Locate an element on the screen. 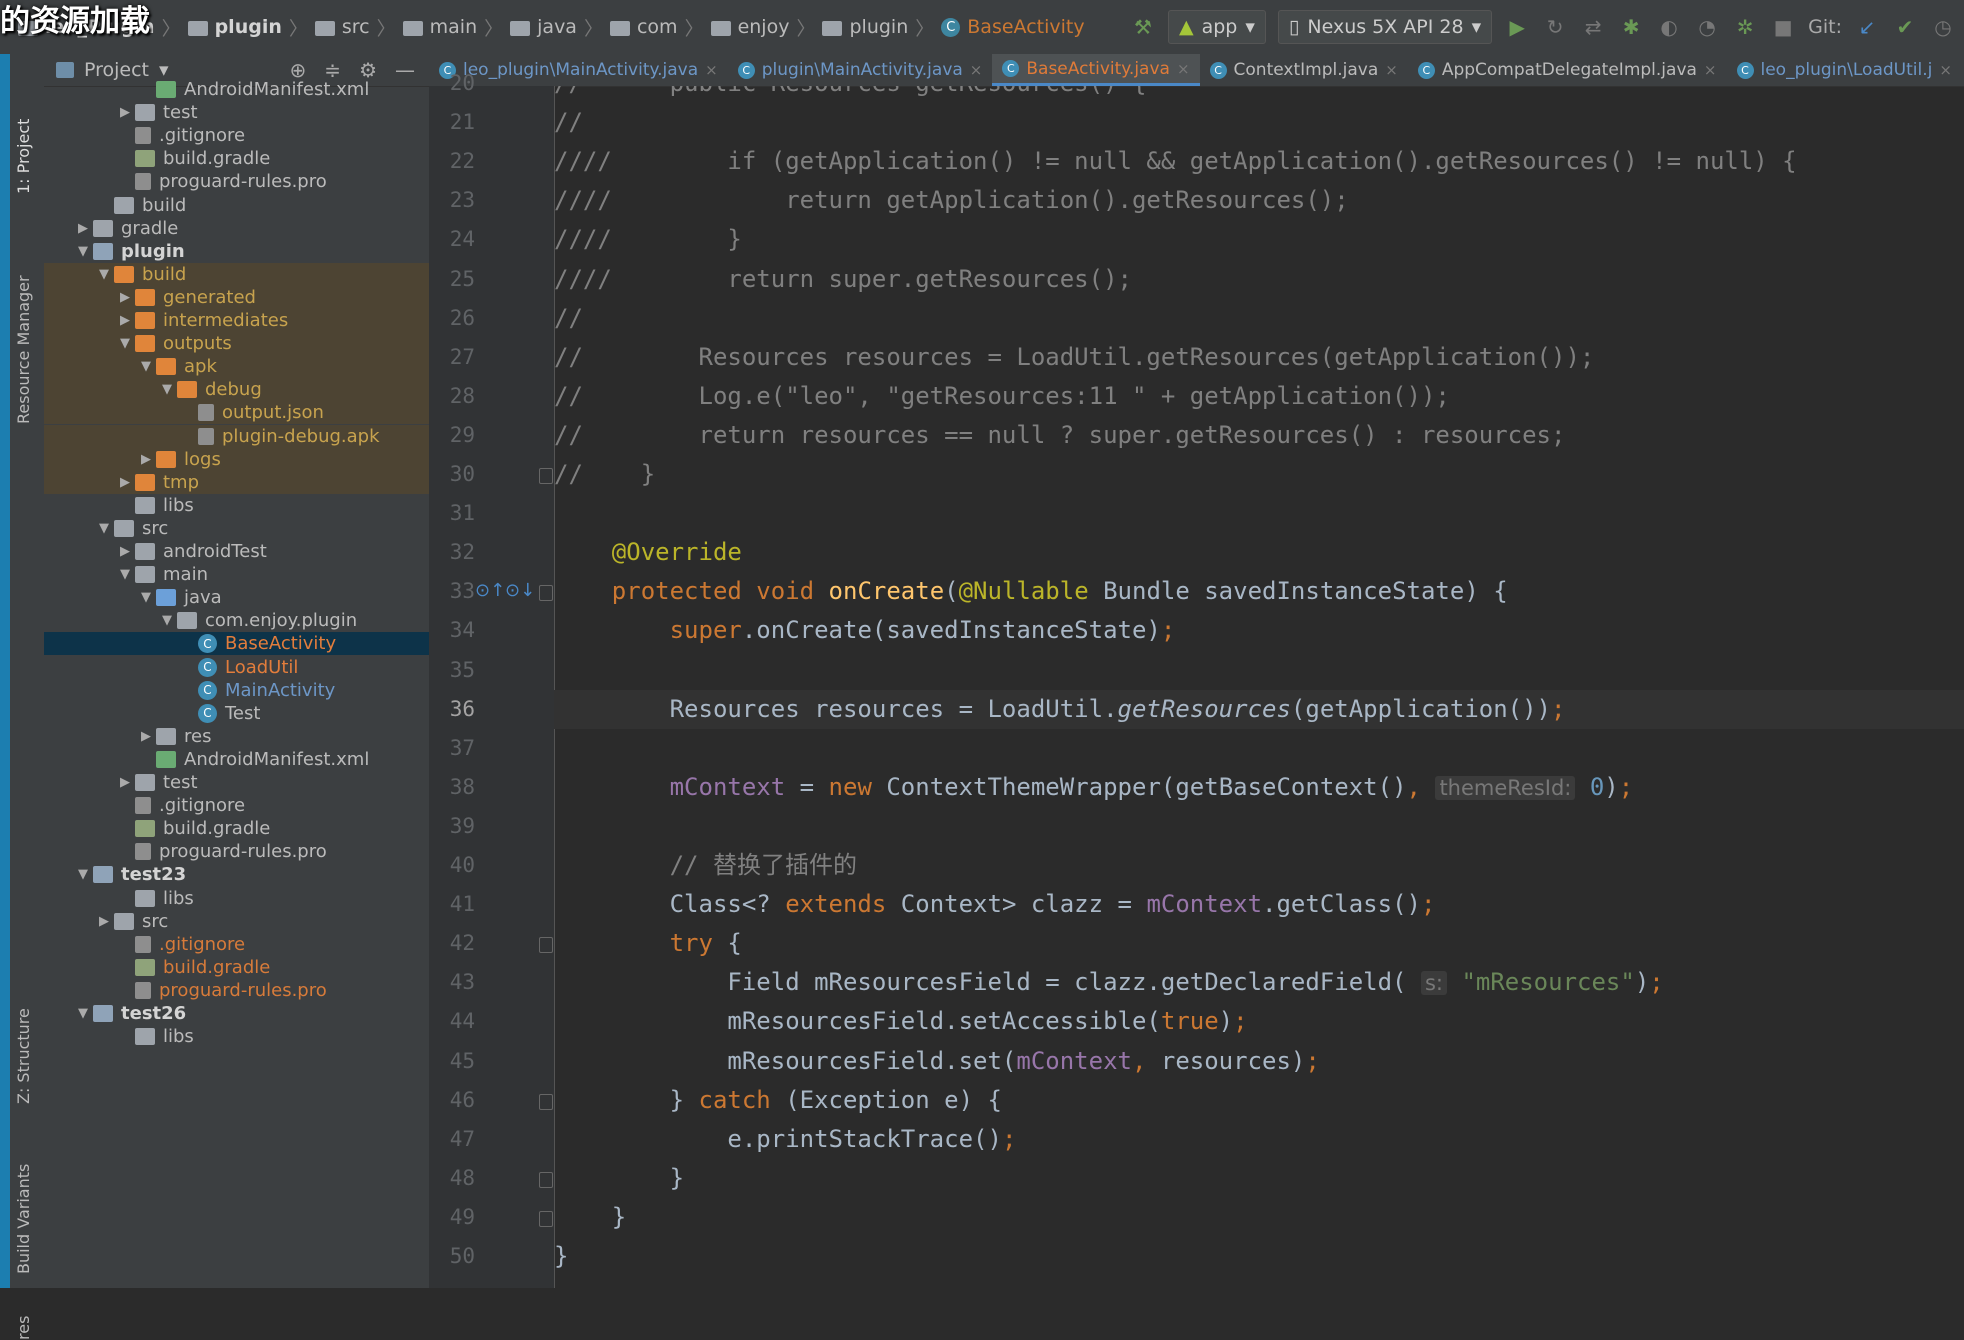 This screenshot has height=1340, width=1964. breadcrumb-item: com is located at coordinates (644, 27).